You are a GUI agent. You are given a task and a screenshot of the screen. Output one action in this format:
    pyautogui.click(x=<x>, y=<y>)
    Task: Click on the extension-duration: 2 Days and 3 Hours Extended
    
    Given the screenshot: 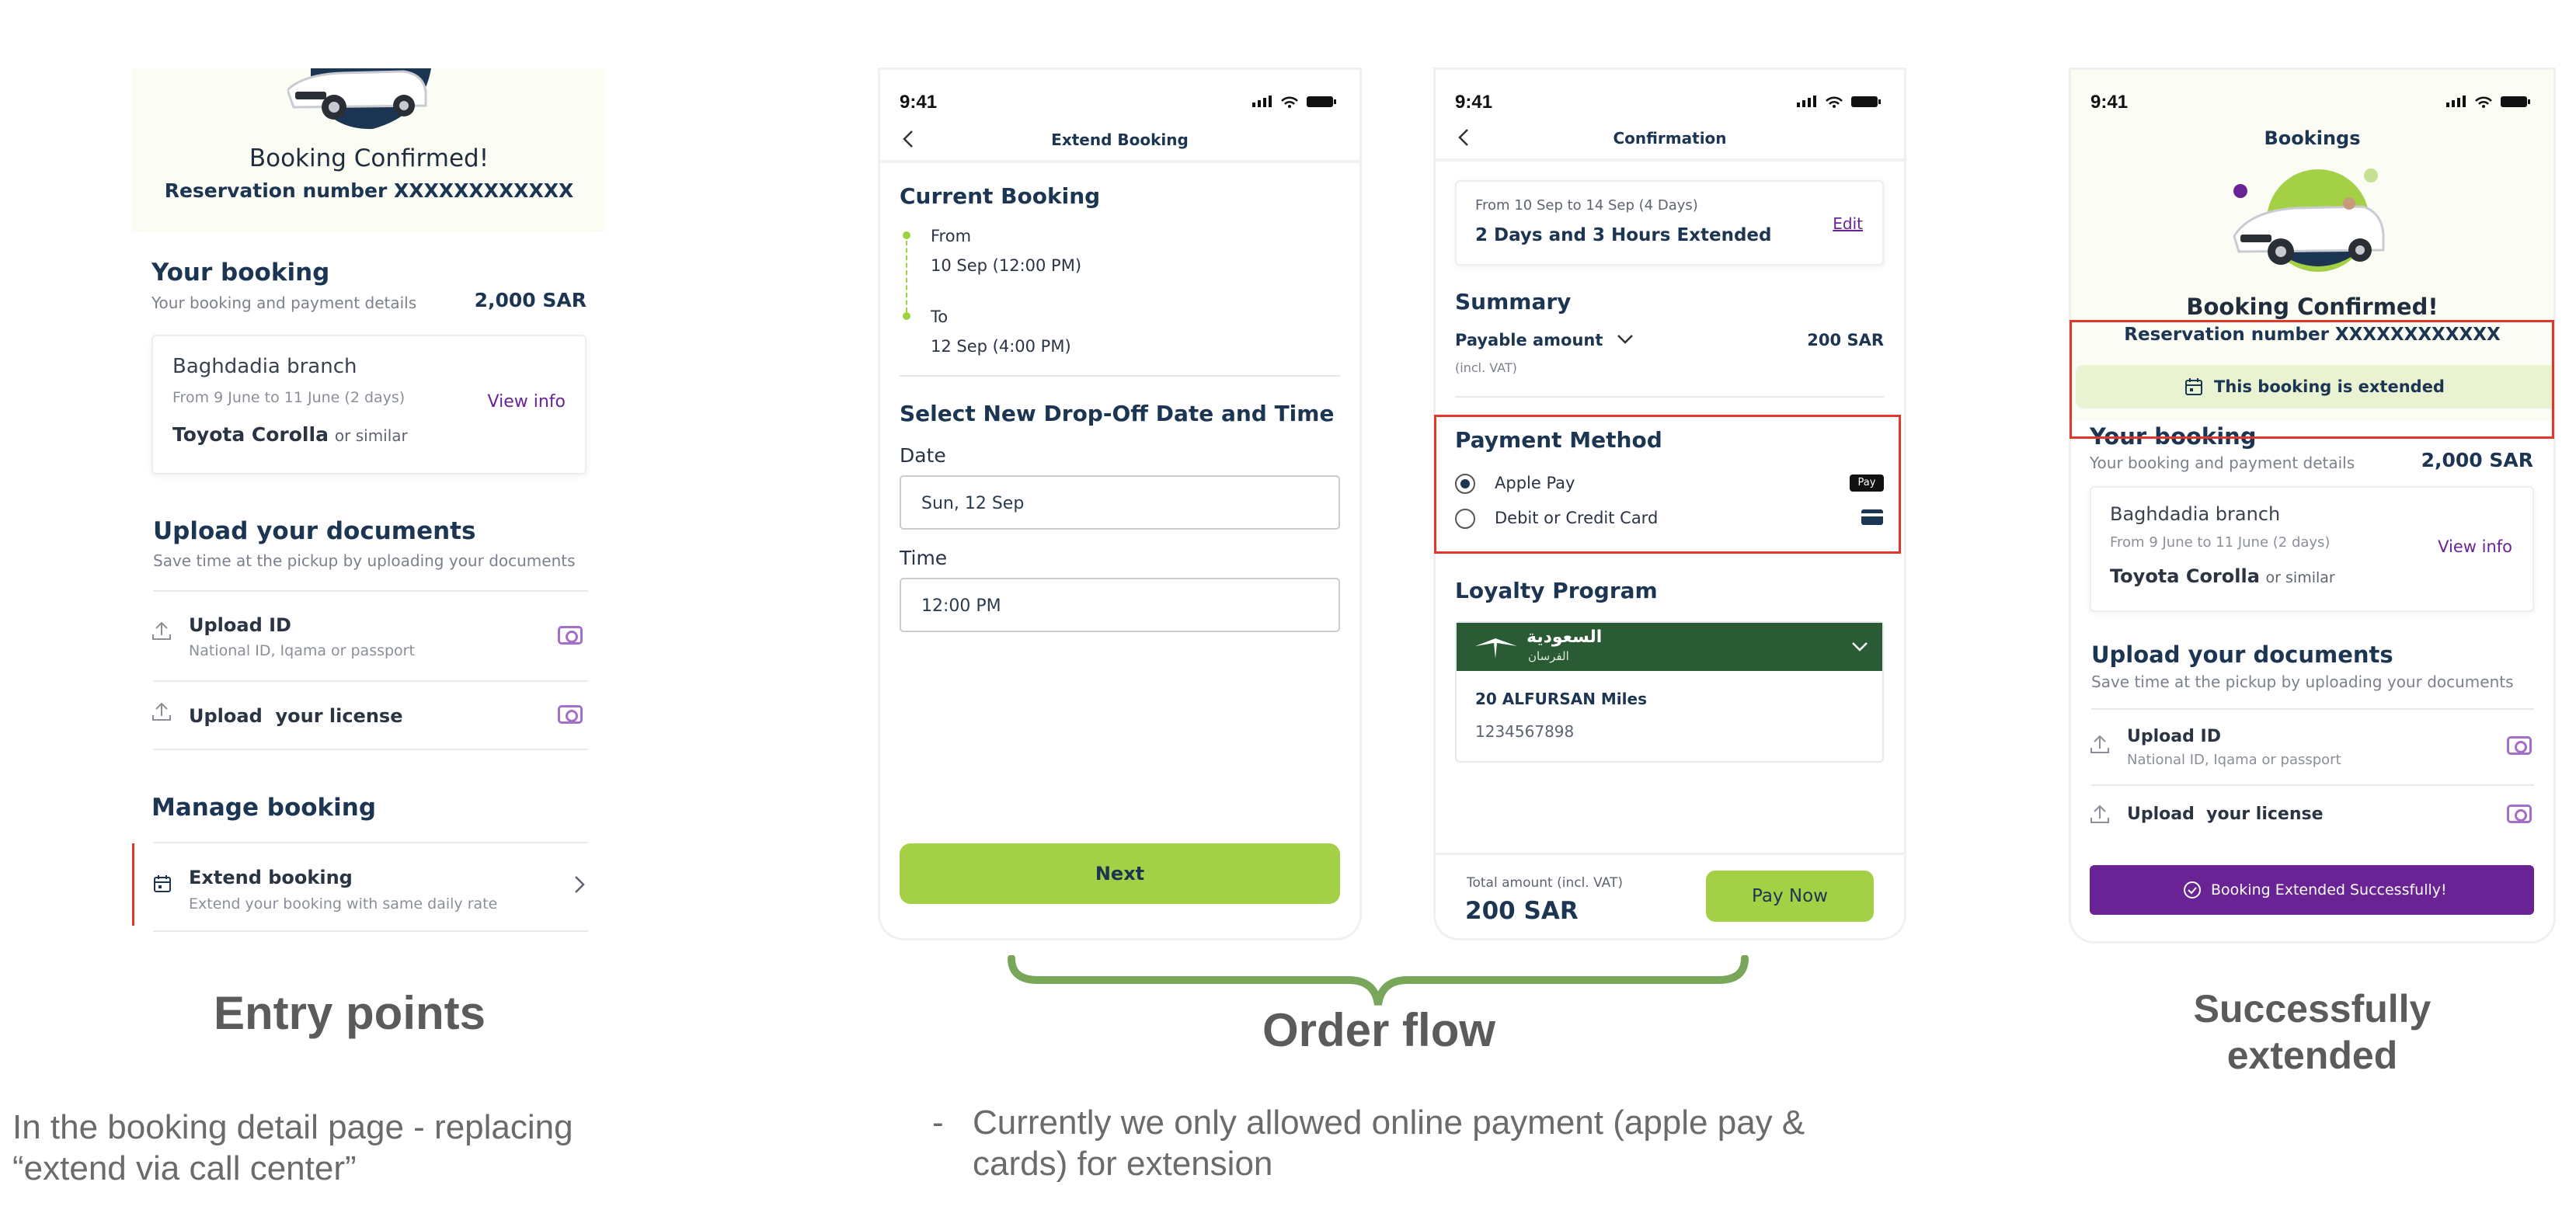 What is the action you would take?
    pyautogui.click(x=1623, y=235)
    